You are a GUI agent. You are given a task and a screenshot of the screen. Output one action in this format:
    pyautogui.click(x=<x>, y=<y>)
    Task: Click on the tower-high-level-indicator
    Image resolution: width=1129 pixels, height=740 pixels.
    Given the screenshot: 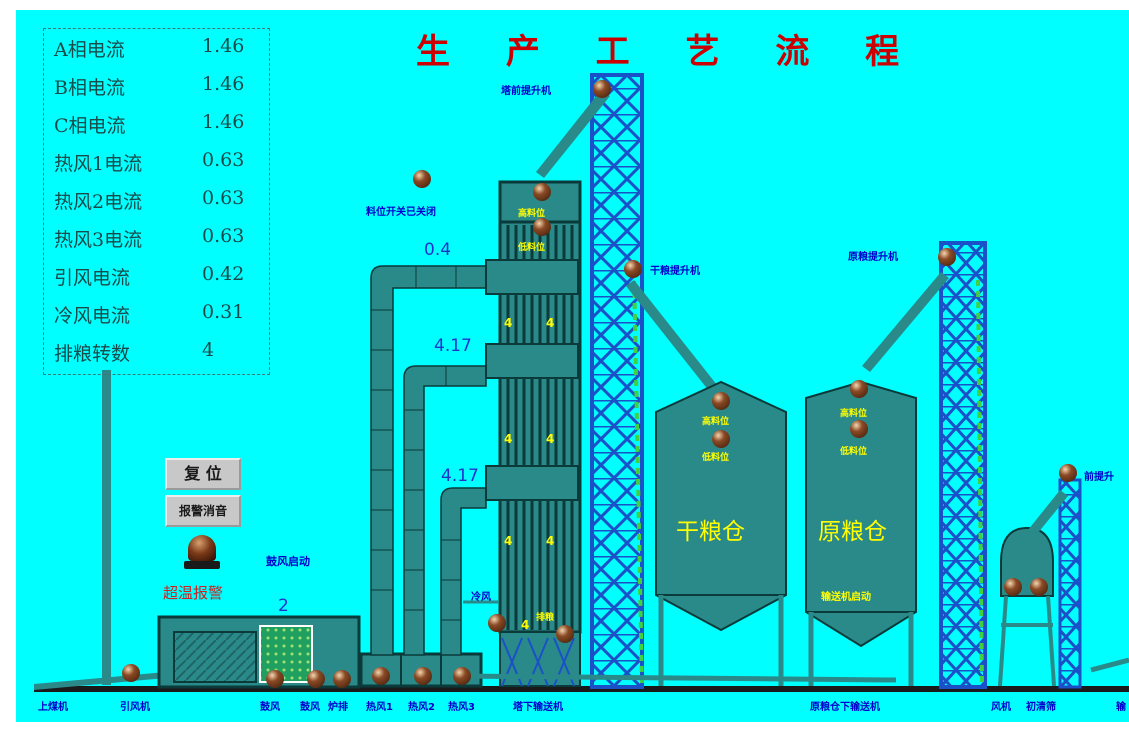 What is the action you would take?
    pyautogui.click(x=542, y=192)
    